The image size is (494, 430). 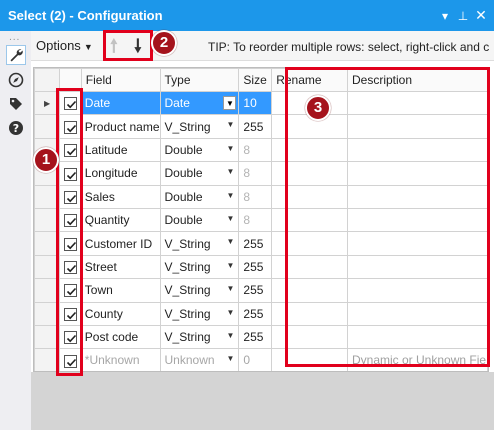 What do you see at coordinates (318, 108) in the screenshot?
I see `annotation-badge-3: 3` at bounding box center [318, 108].